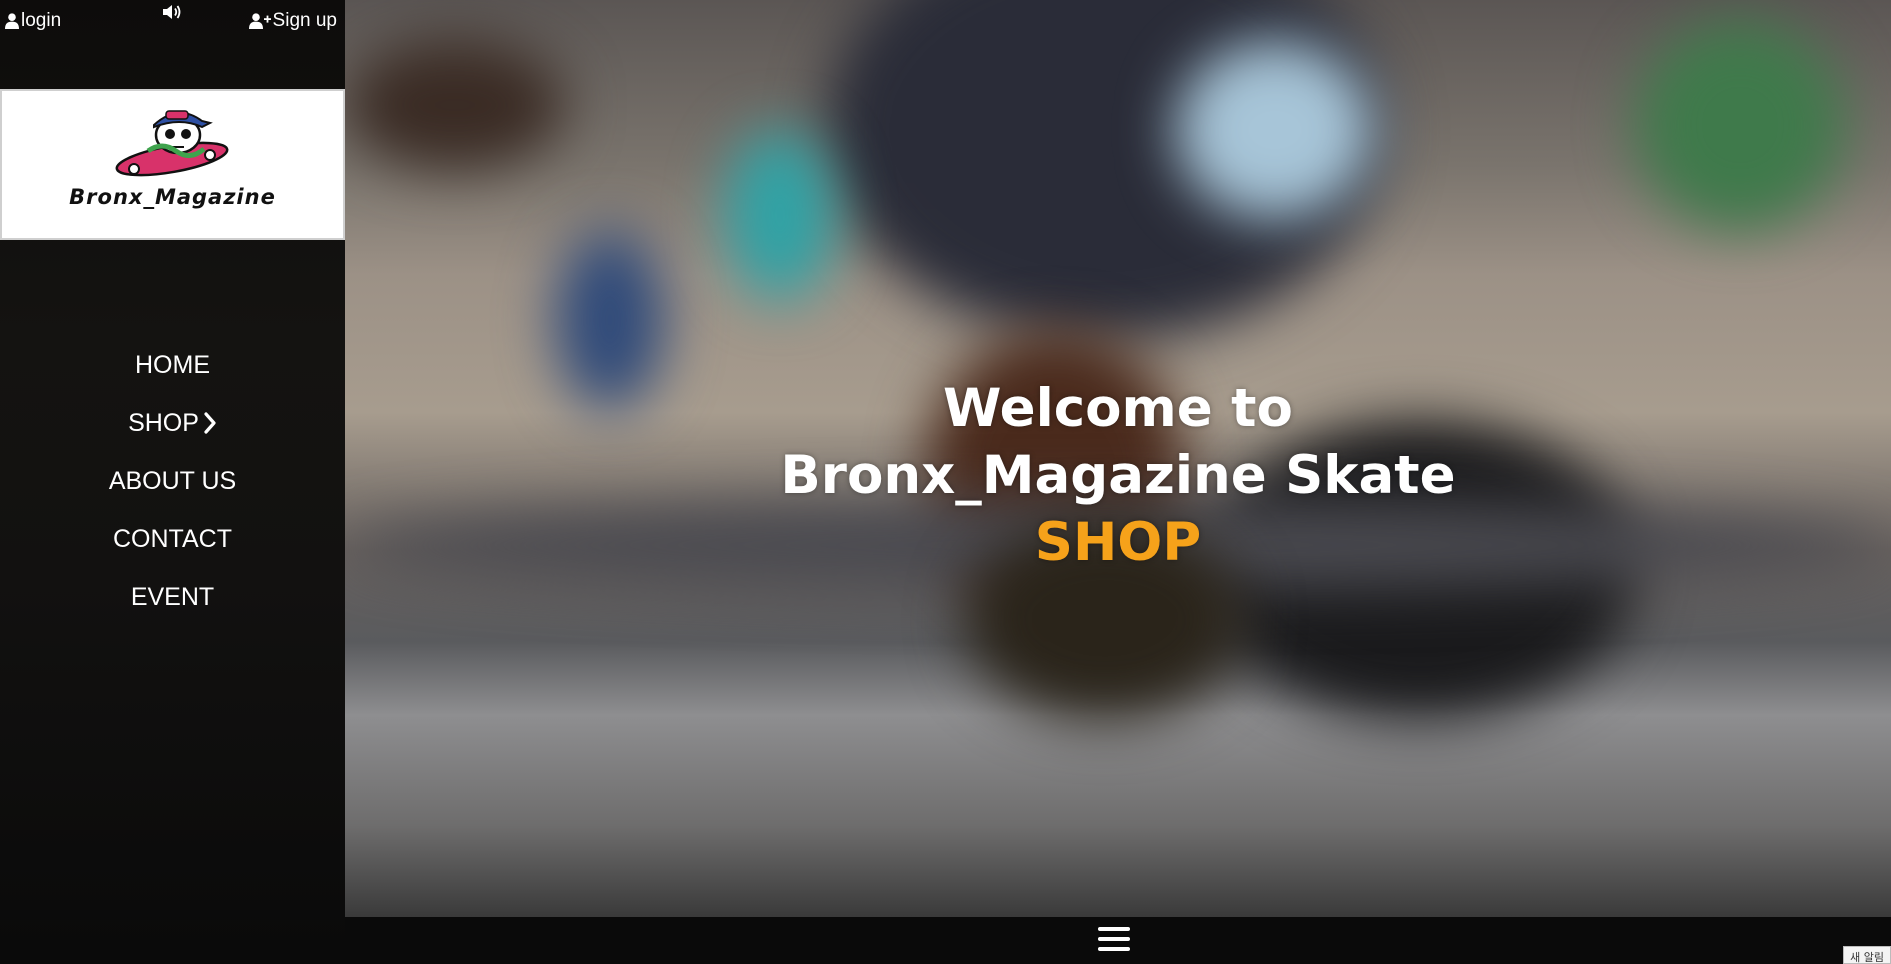 The image size is (1891, 964). I want to click on signup-link: Sign up, so click(292, 21).